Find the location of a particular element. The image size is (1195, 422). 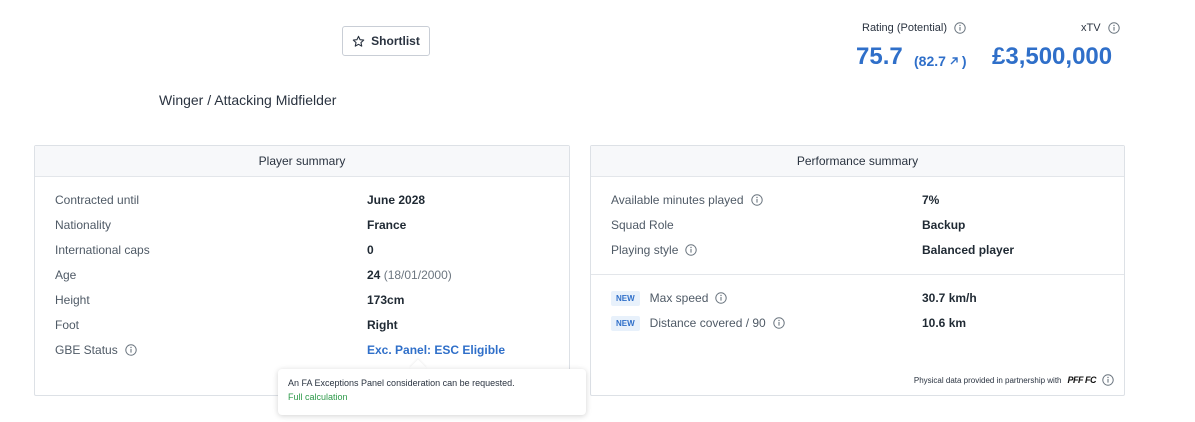

row-value: Balanced player is located at coordinates (968, 250).